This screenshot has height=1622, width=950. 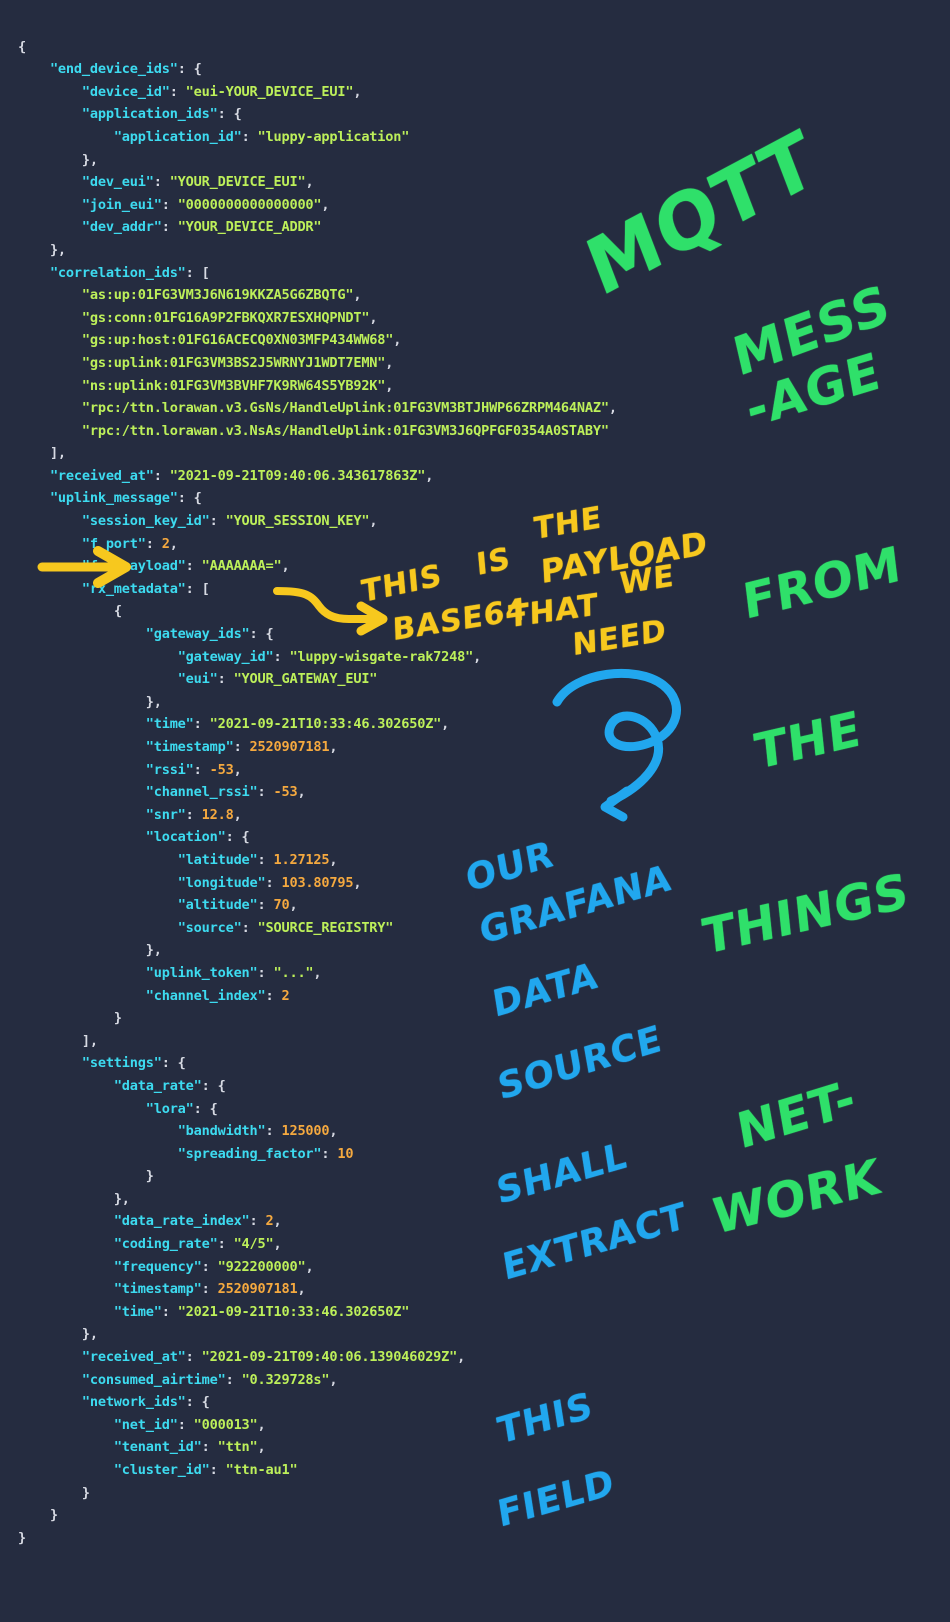 What do you see at coordinates (484, 905) in the screenshot?
I see `code-line: "altitude": 70,` at bounding box center [484, 905].